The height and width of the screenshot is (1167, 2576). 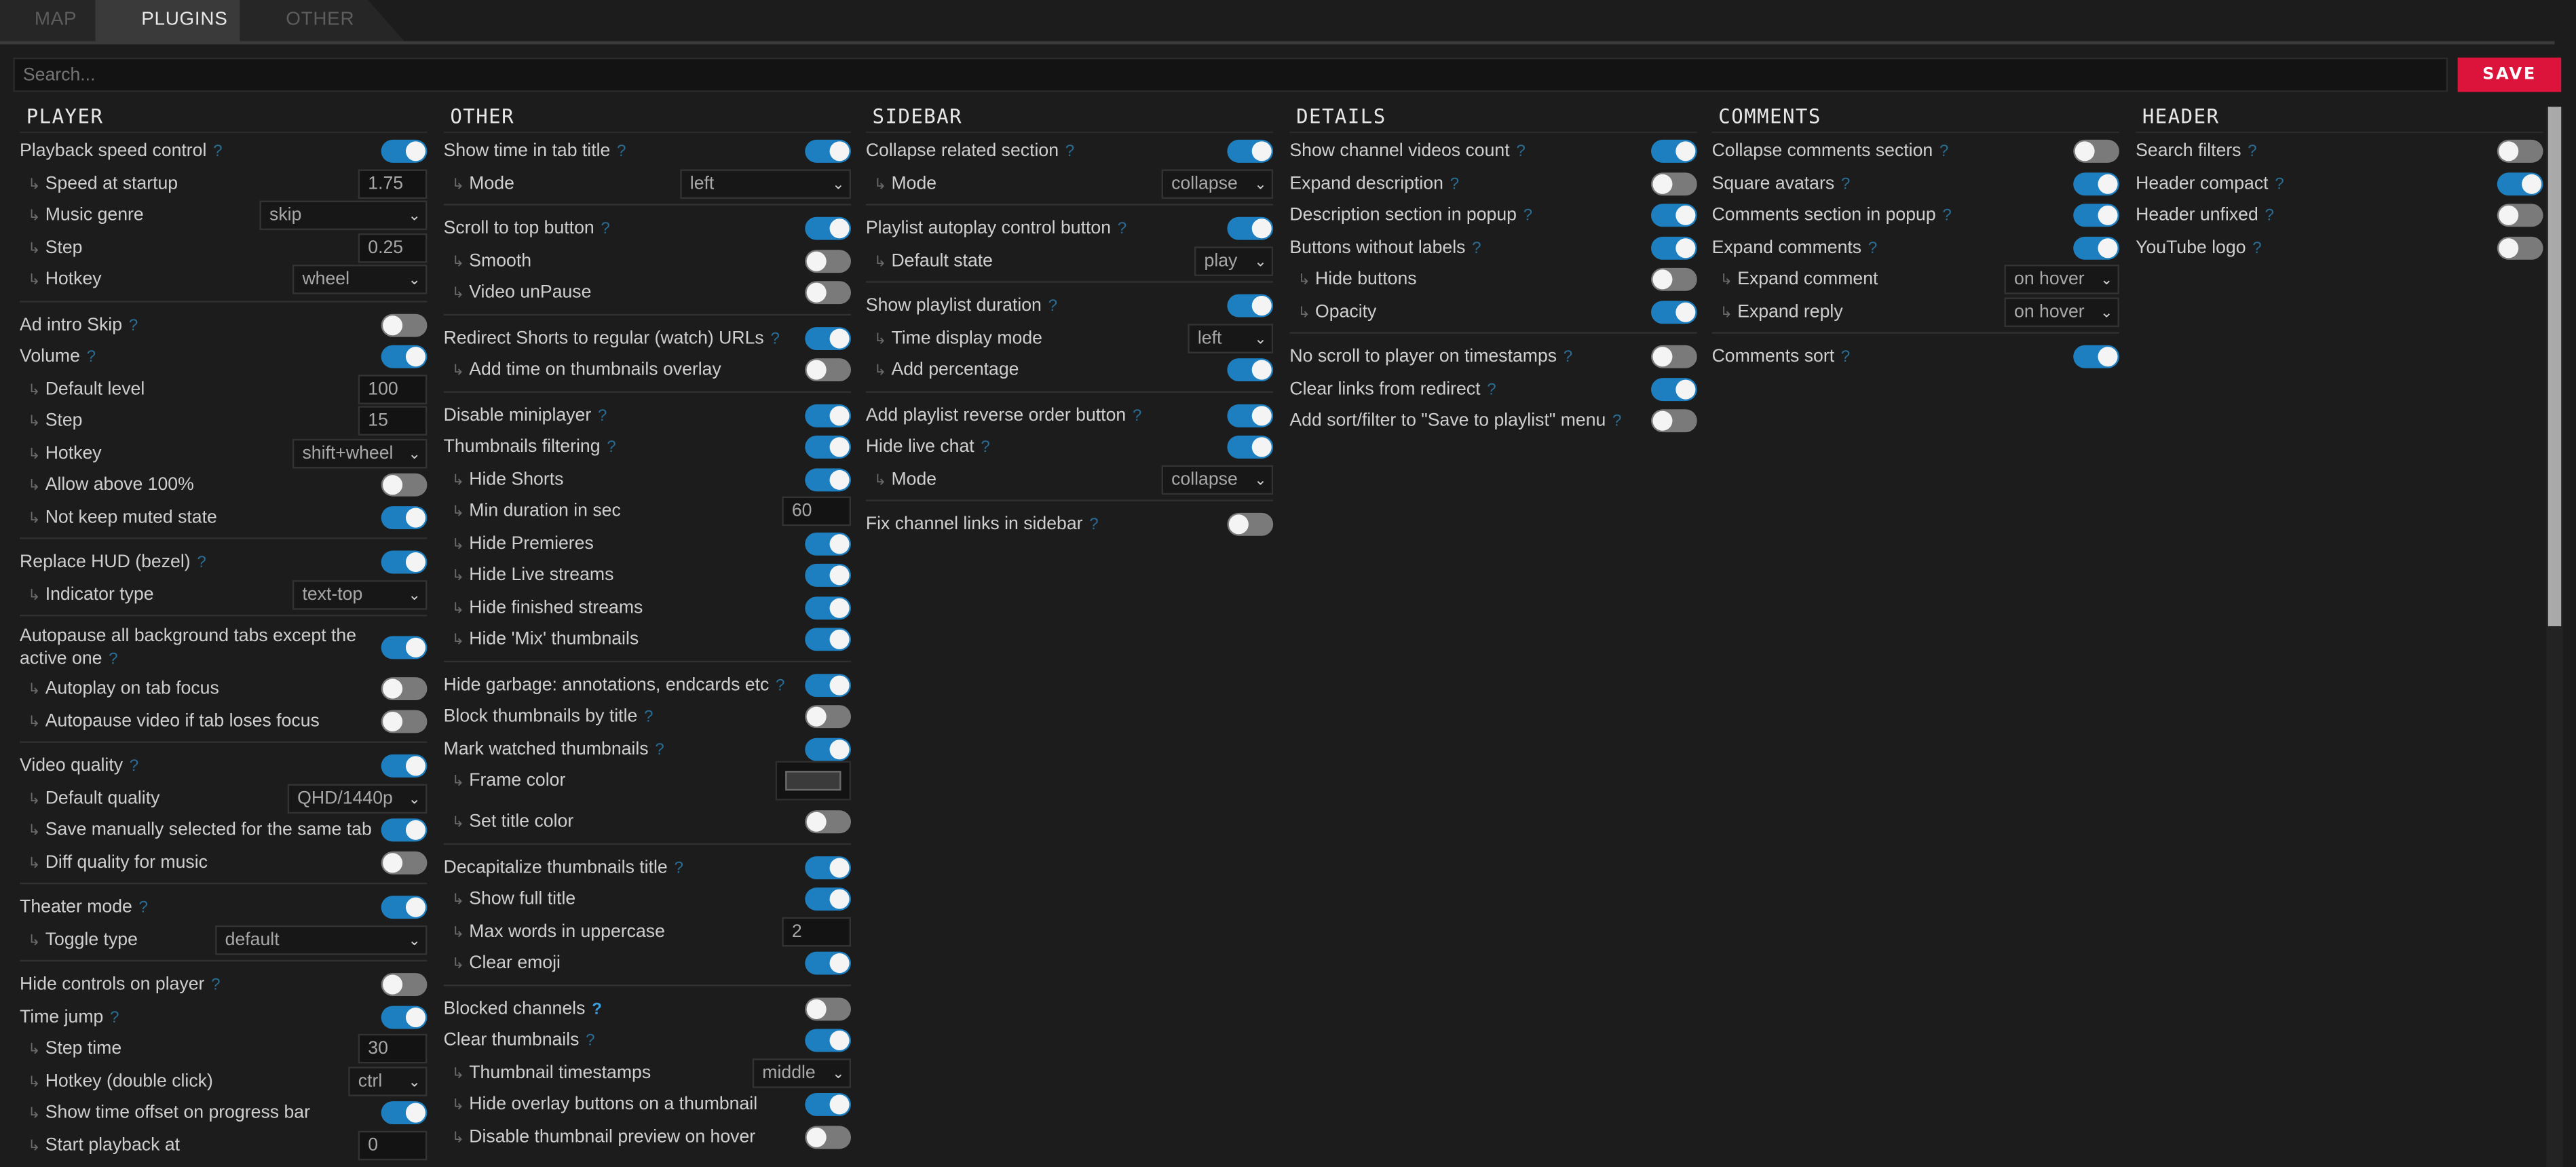 What do you see at coordinates (360, 453) in the screenshot?
I see `dropdown-select: shift+wheel ⌄` at bounding box center [360, 453].